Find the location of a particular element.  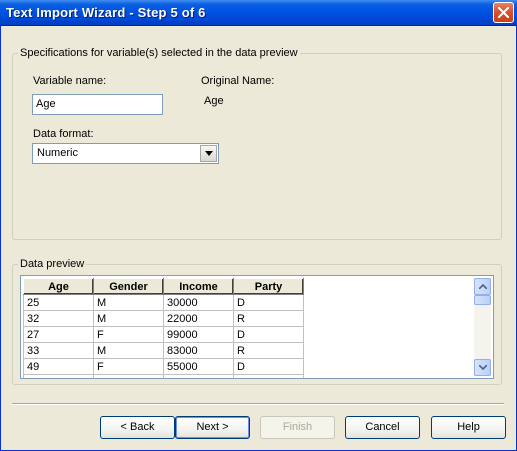

close-icon is located at coordinates (503, 12).